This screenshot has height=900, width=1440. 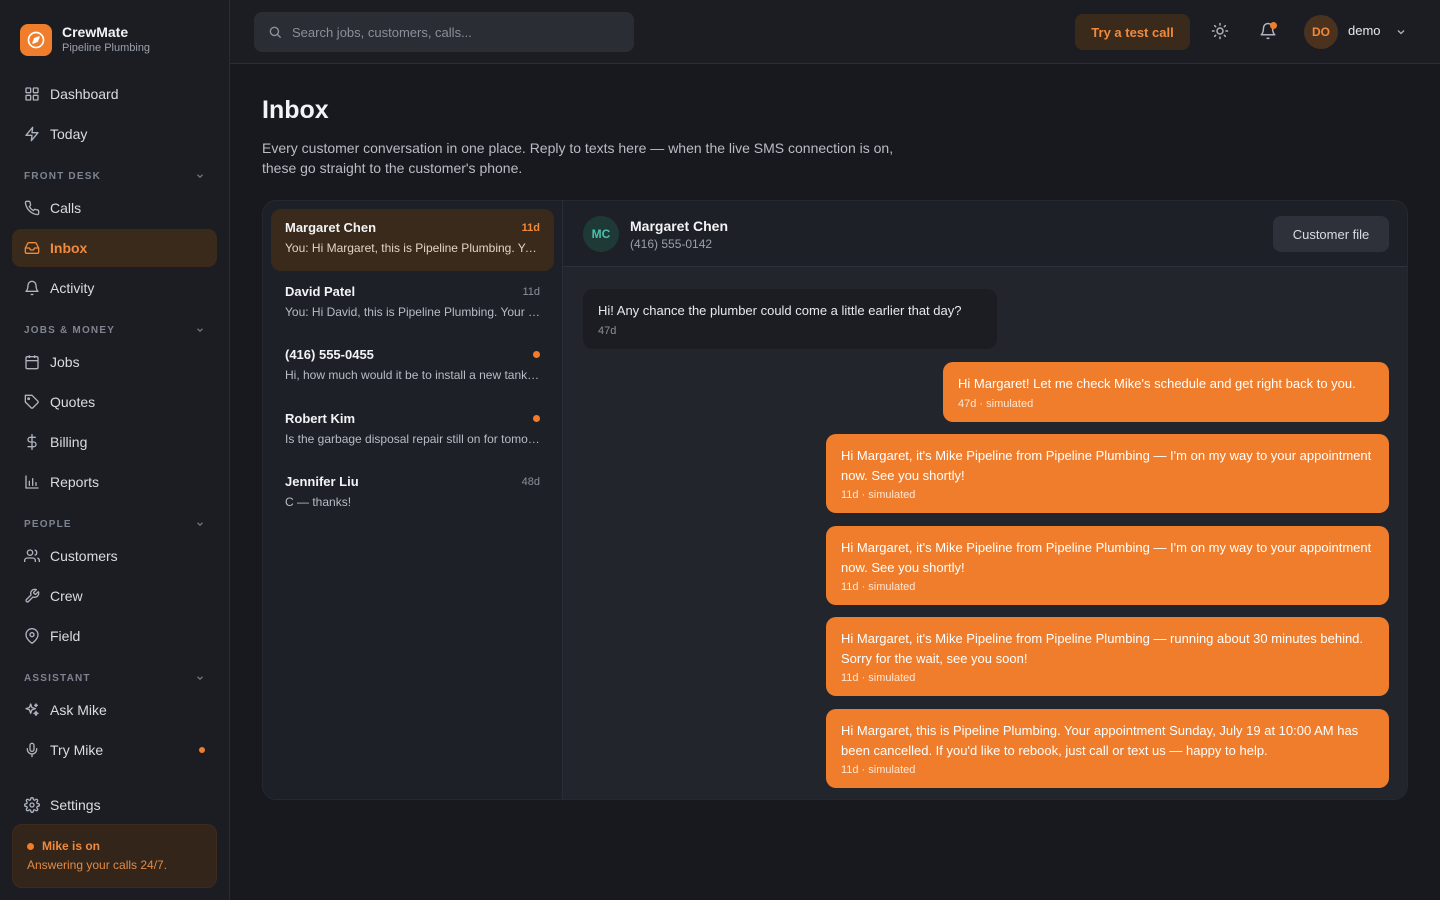 What do you see at coordinates (114, 176) in the screenshot?
I see `section-front-desk: FRONT DESK` at bounding box center [114, 176].